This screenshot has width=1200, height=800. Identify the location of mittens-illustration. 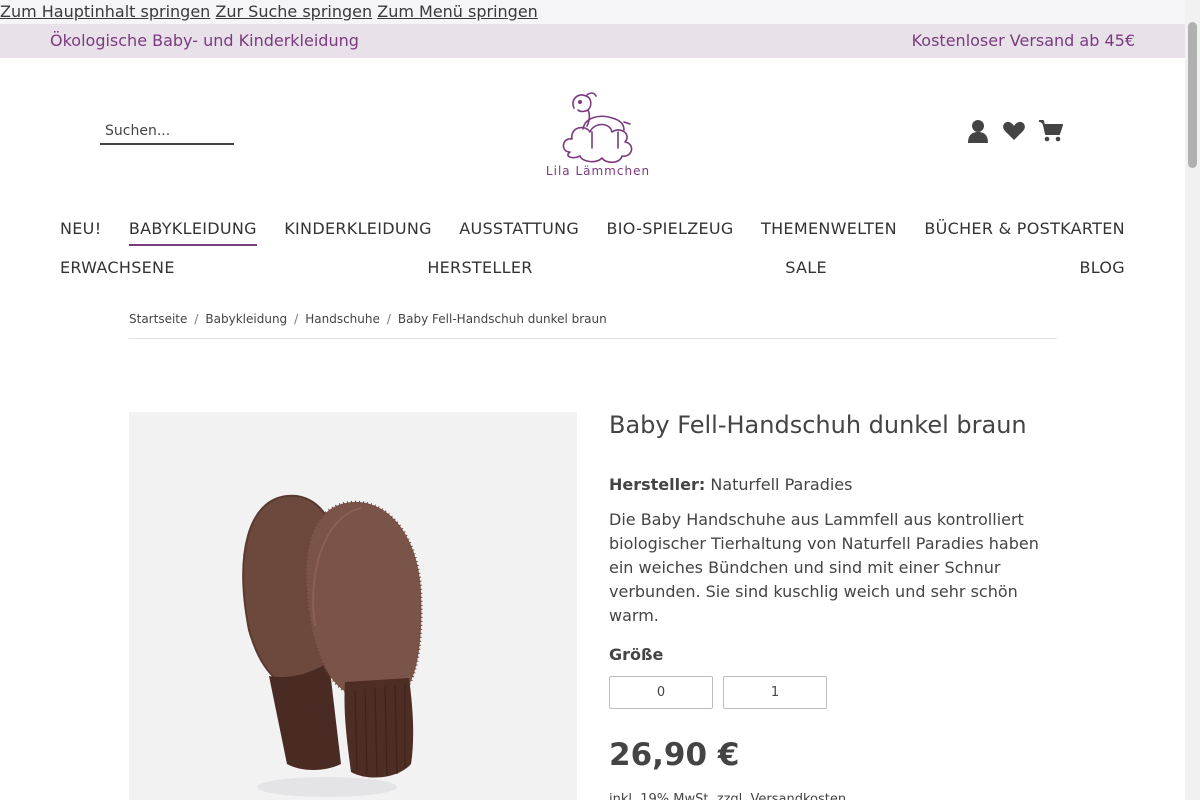
(332, 645).